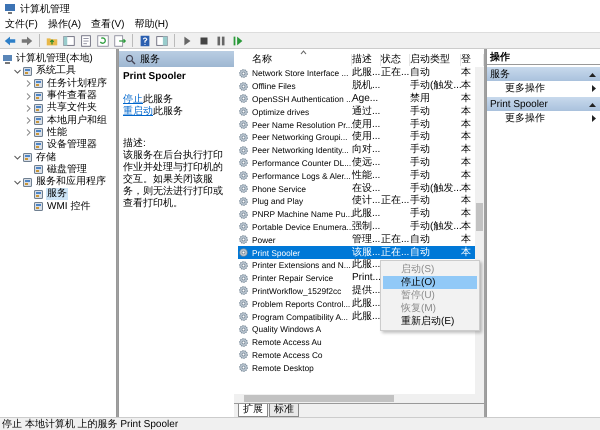 Image resolution: width=600 pixels, height=430 pixels. What do you see at coordinates (145, 41) in the screenshot?
I see `help-icon` at bounding box center [145, 41].